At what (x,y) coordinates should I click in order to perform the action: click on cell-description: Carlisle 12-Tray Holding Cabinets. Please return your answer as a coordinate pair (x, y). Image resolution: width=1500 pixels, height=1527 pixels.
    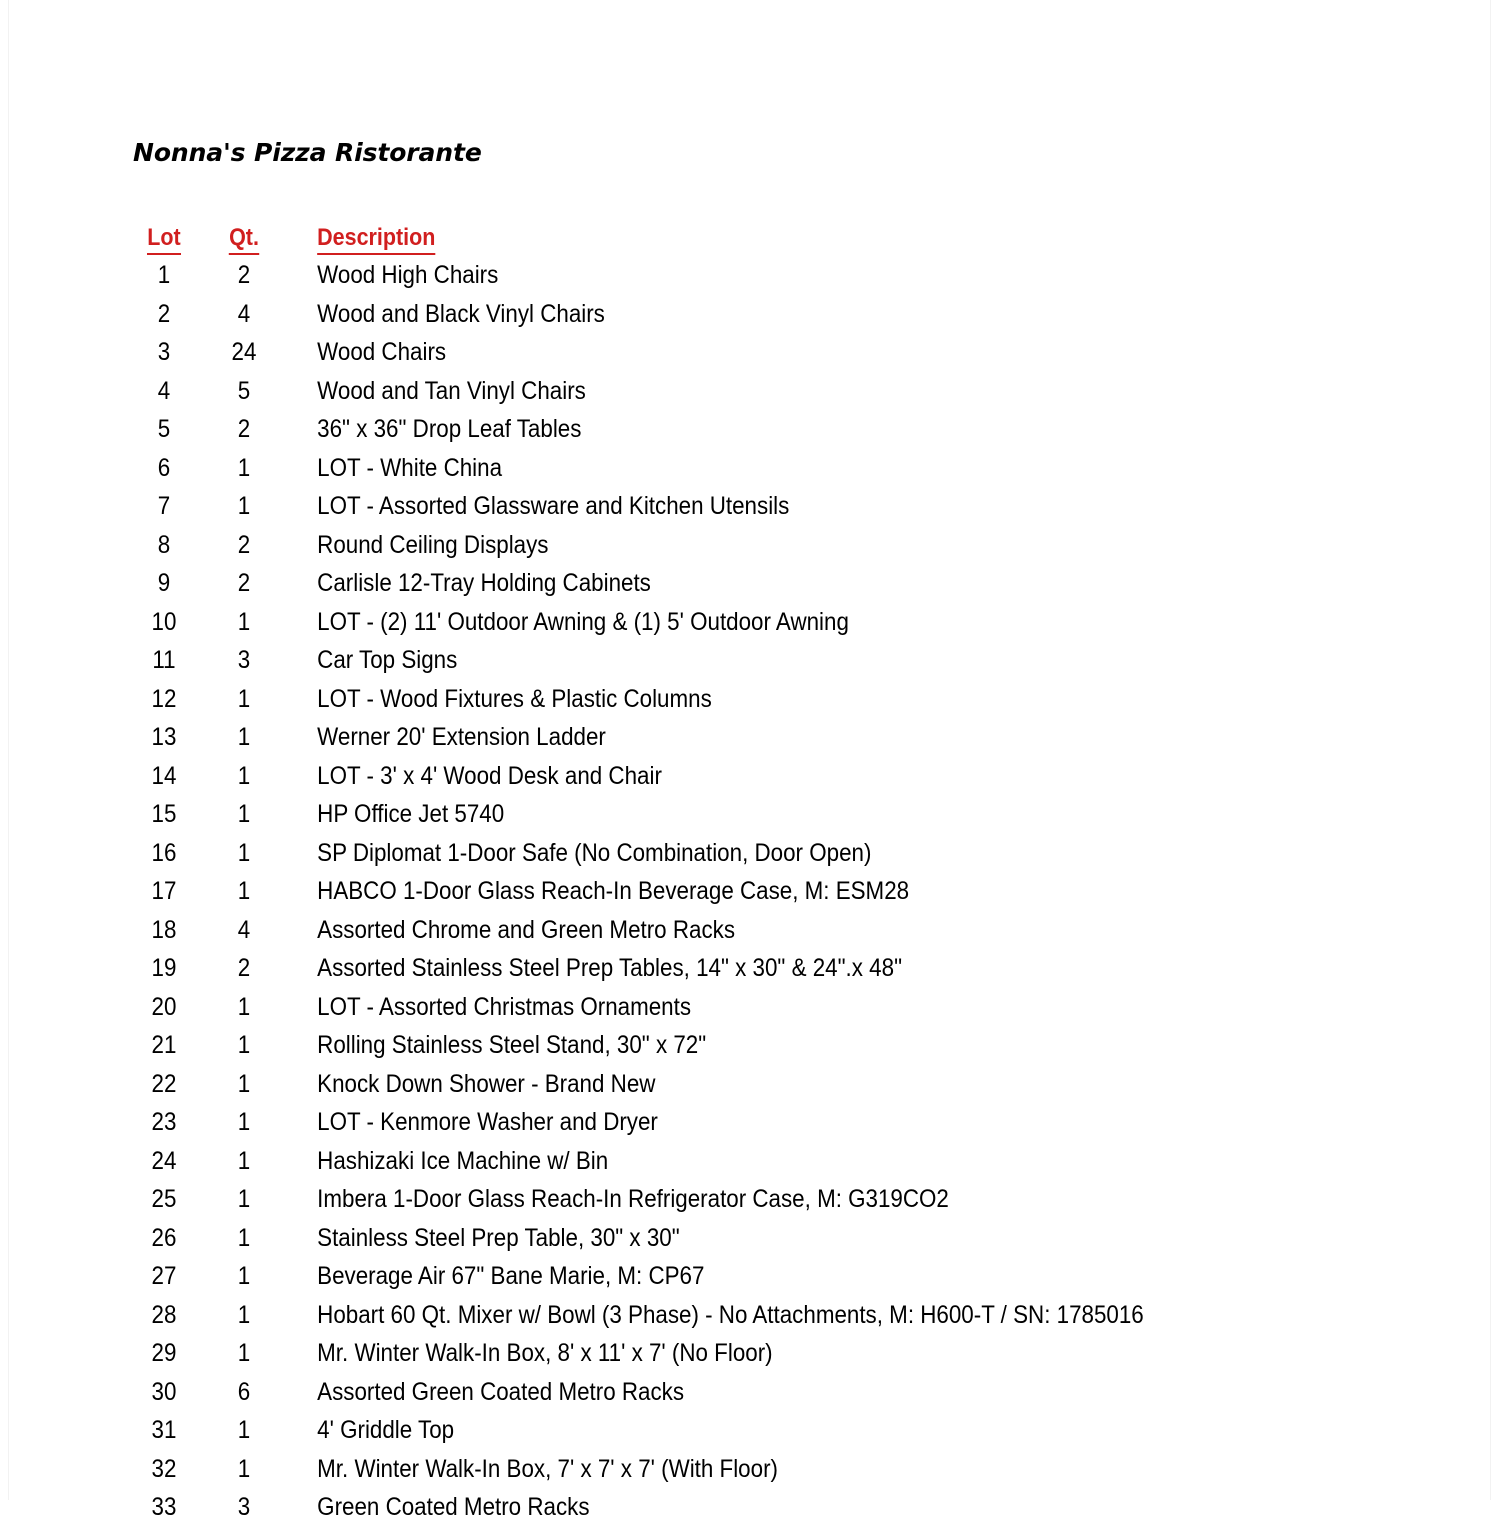
    Looking at the image, I should click on (484, 583).